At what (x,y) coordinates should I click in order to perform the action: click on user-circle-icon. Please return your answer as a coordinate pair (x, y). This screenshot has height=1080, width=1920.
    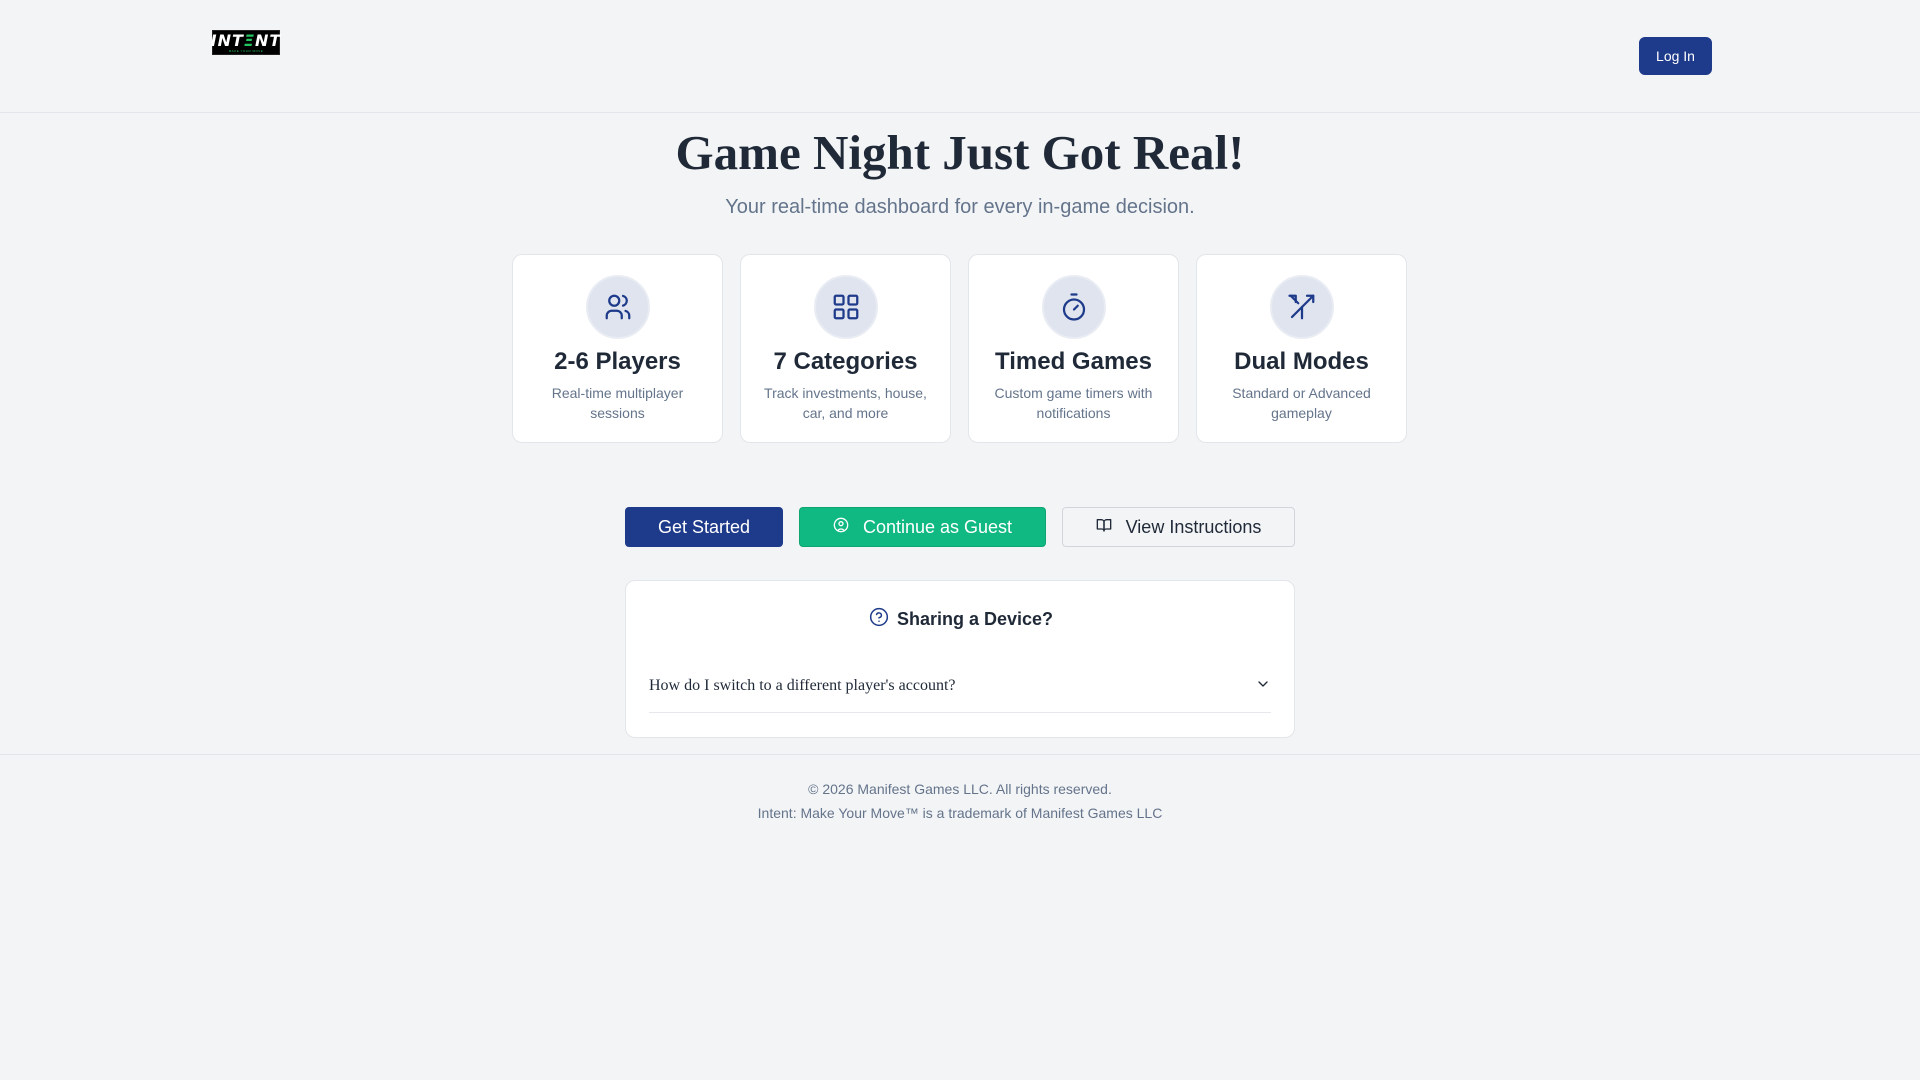
    Looking at the image, I should click on (841, 527).